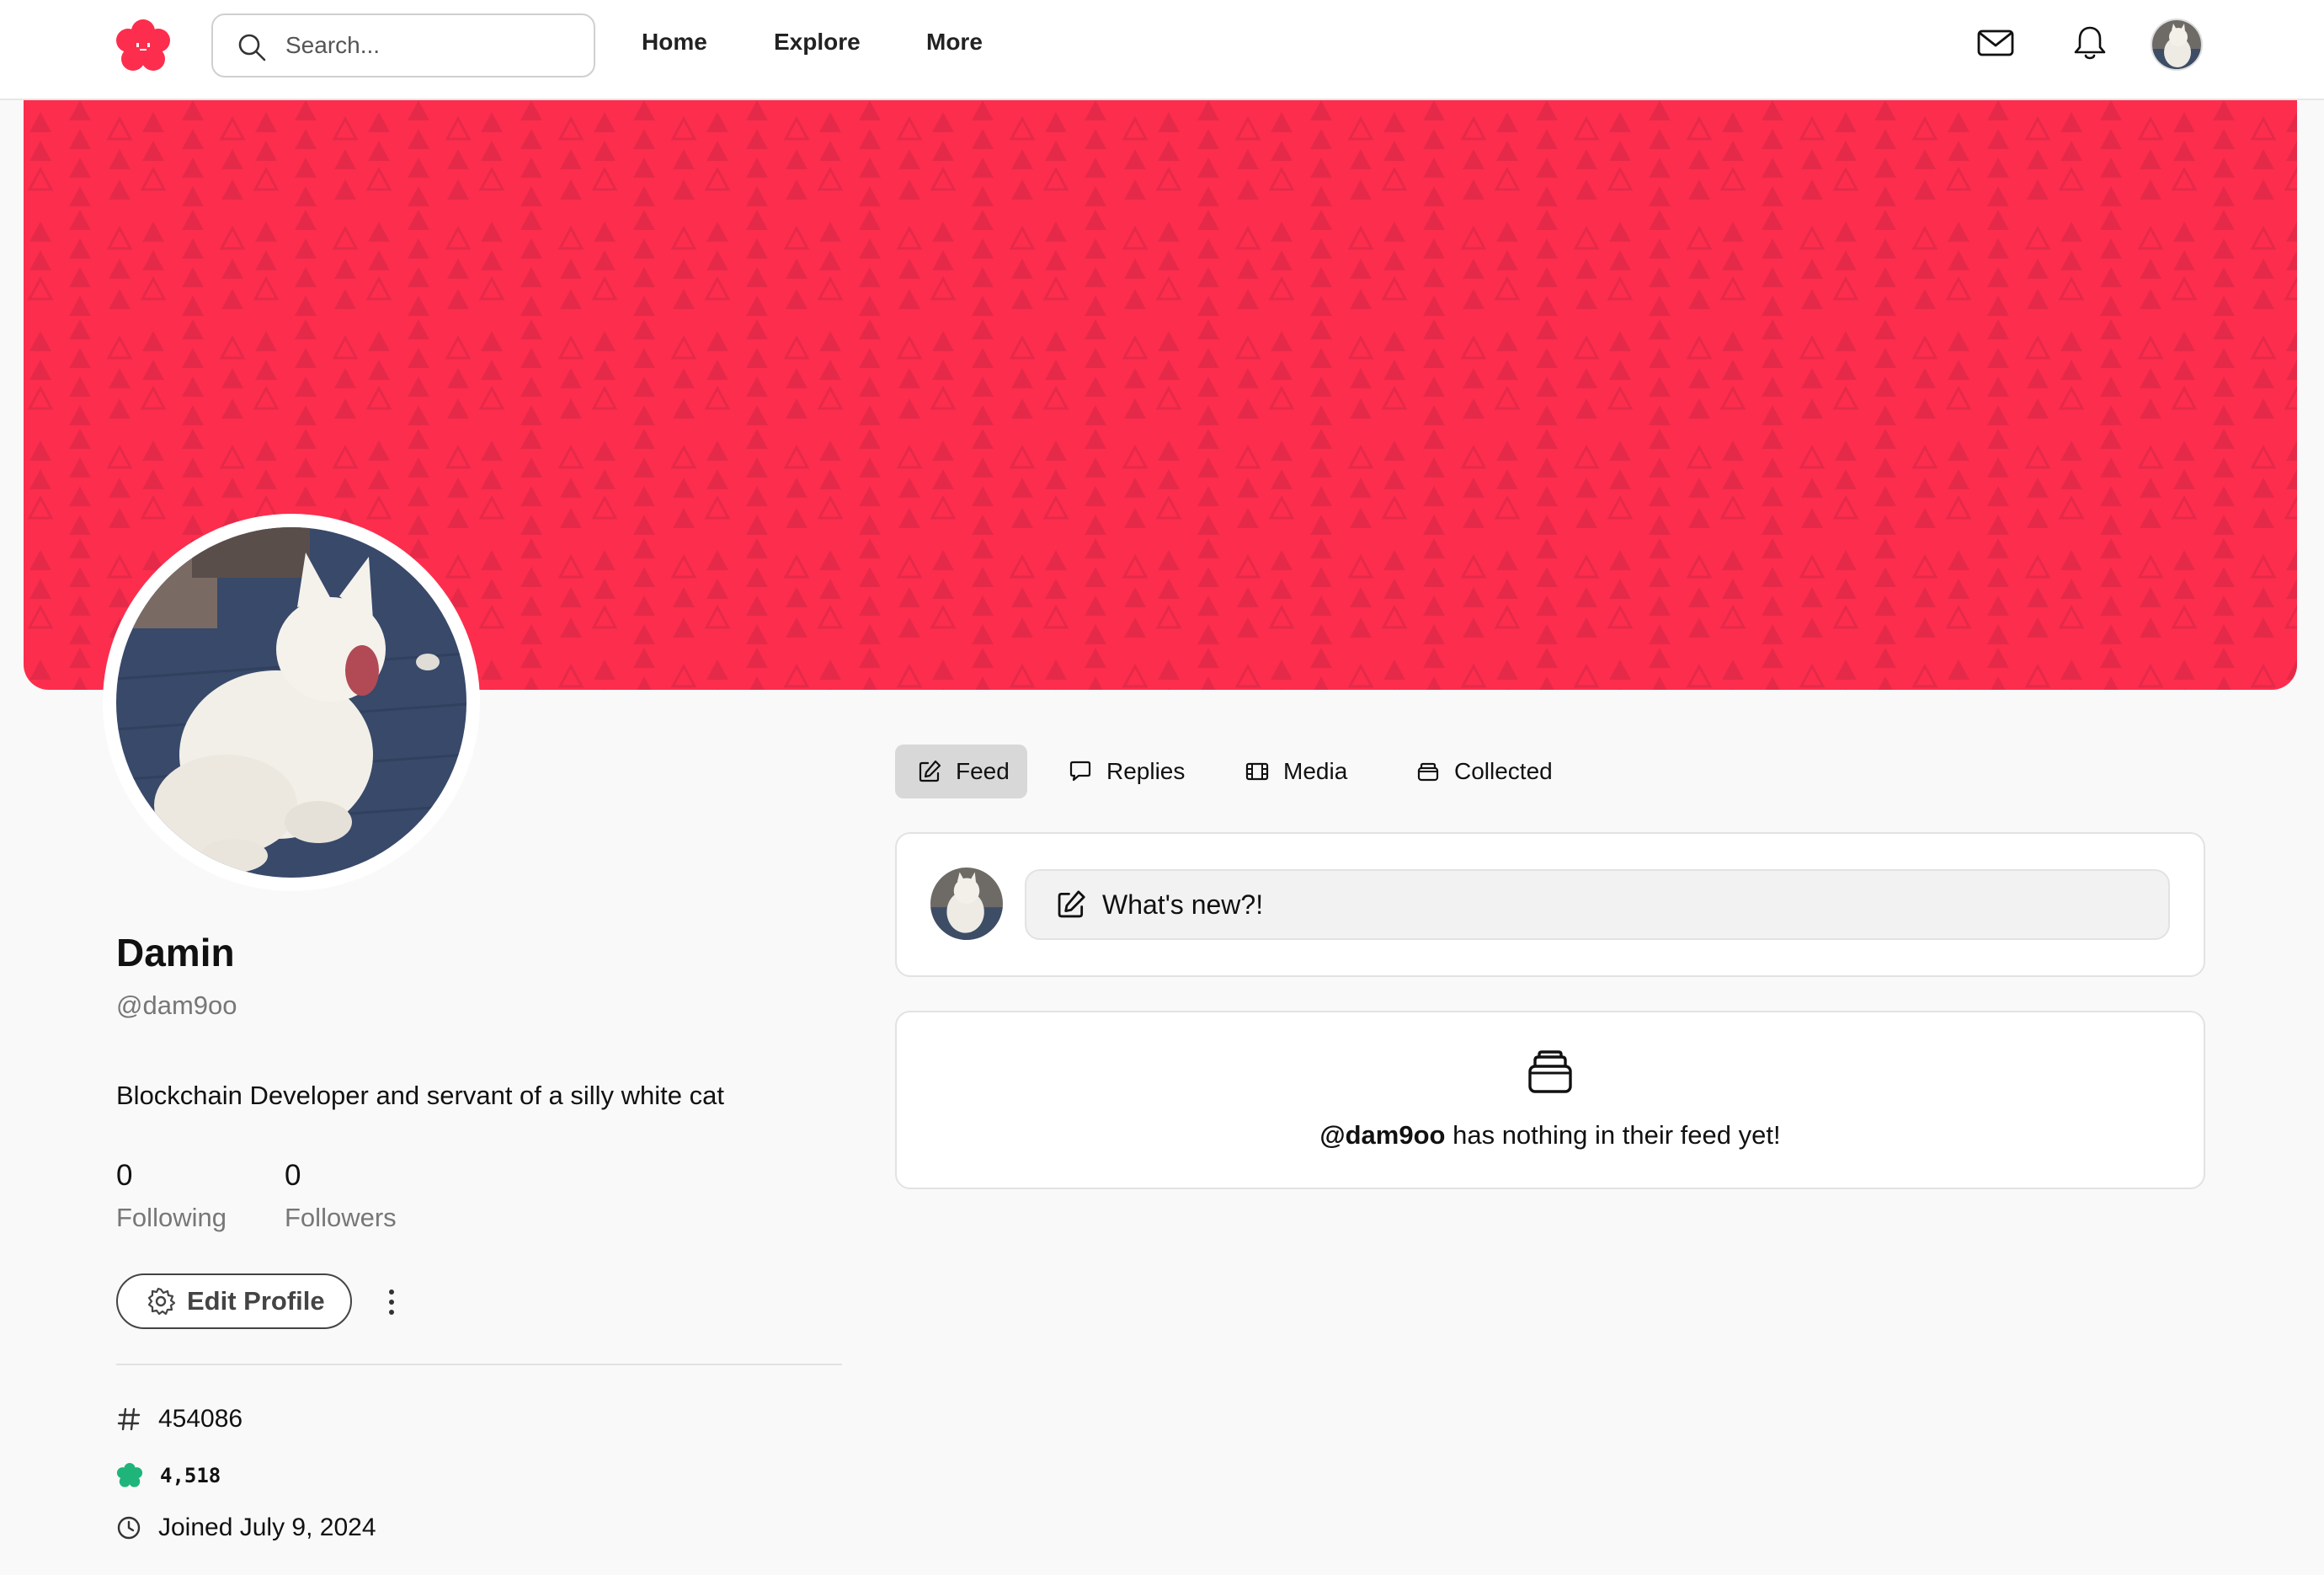  I want to click on hash-icon, so click(129, 1419).